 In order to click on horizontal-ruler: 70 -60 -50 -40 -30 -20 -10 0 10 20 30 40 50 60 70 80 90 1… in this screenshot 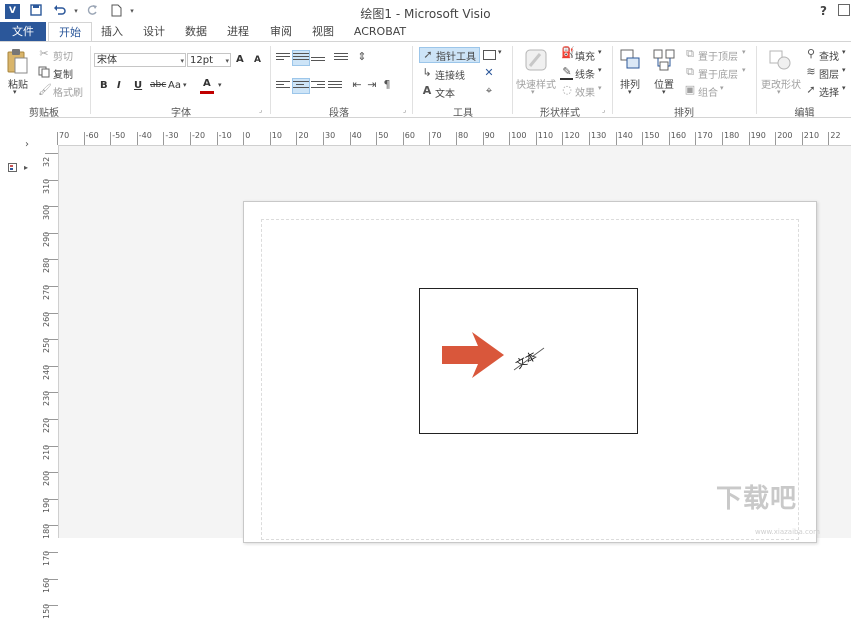, I will do `click(446, 137)`.